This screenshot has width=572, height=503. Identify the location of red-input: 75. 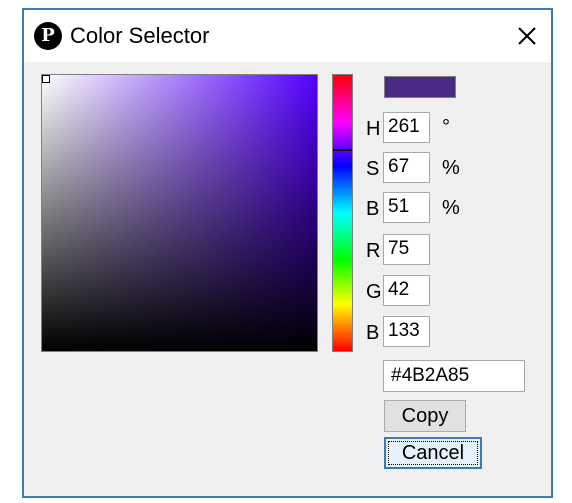
(406, 249).